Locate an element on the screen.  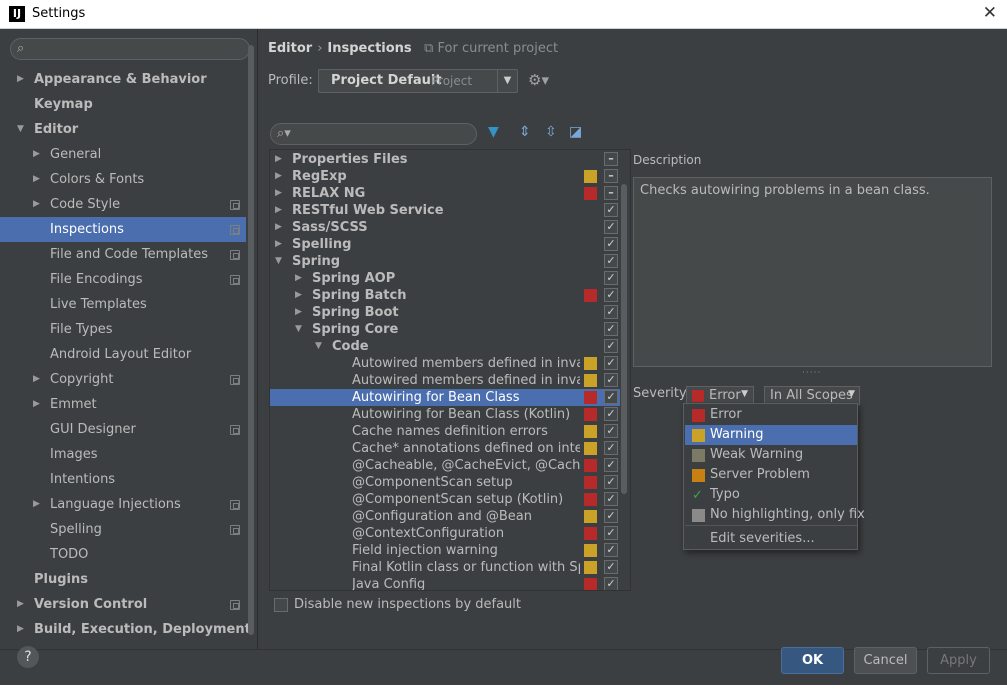
inspection-row: Java Config ✓ is located at coordinates (445, 583).